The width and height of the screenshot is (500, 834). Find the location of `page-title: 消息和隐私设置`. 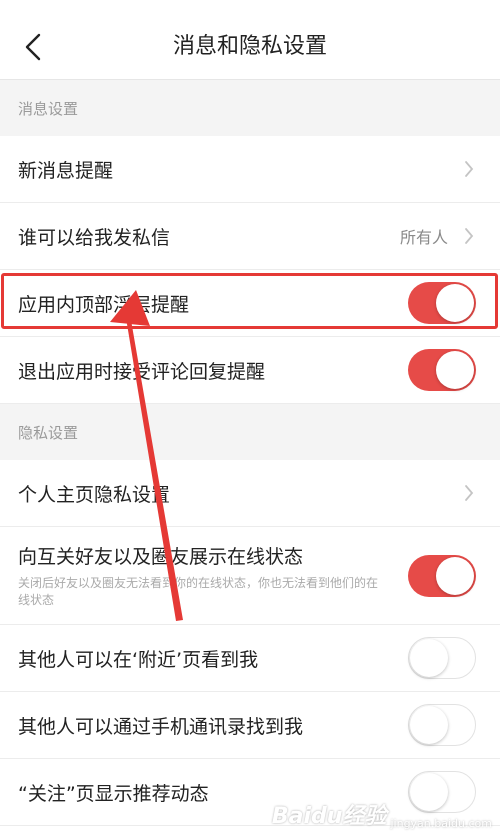

page-title: 消息和隐私设置 is located at coordinates (249, 46).